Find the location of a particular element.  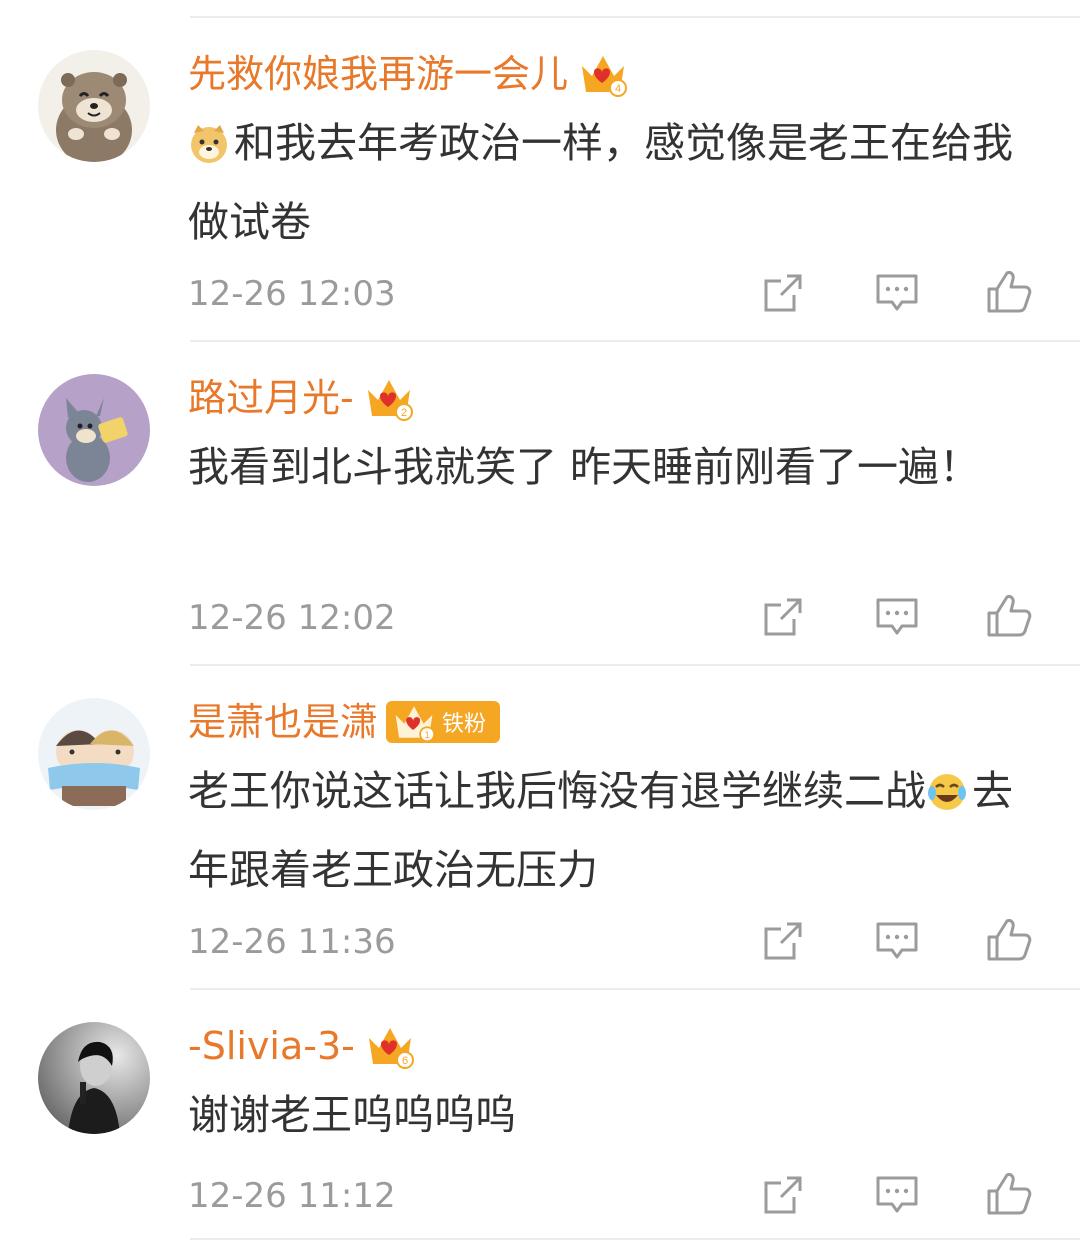

timestamp: 12-26 11:12 is located at coordinates (292, 1196).